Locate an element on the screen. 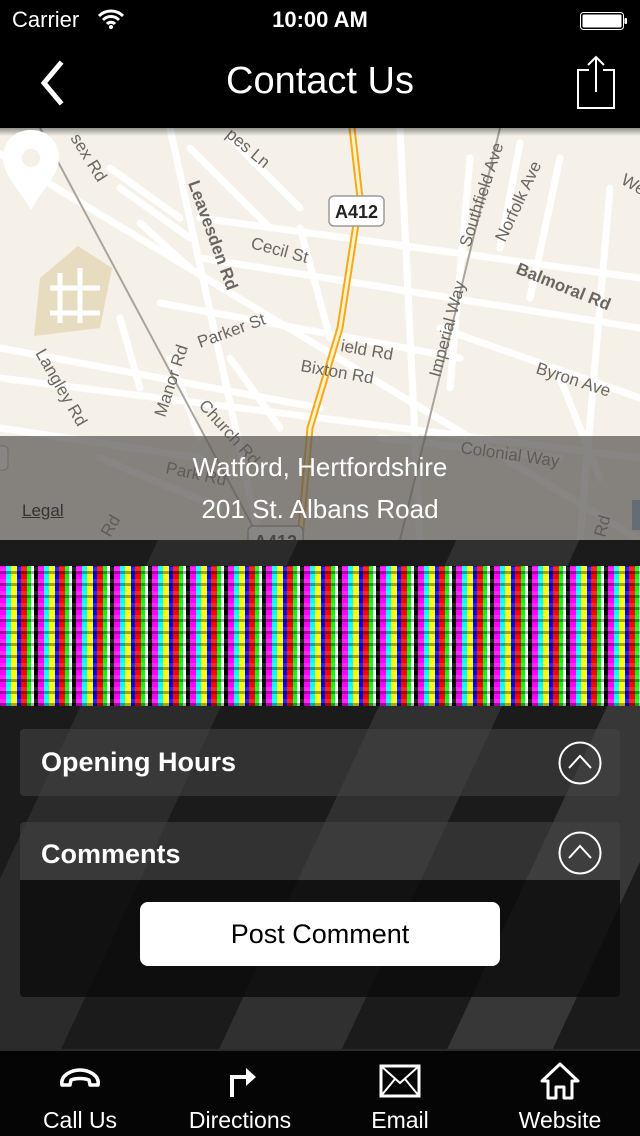  directions-arrow-icon is located at coordinates (243, 1082).